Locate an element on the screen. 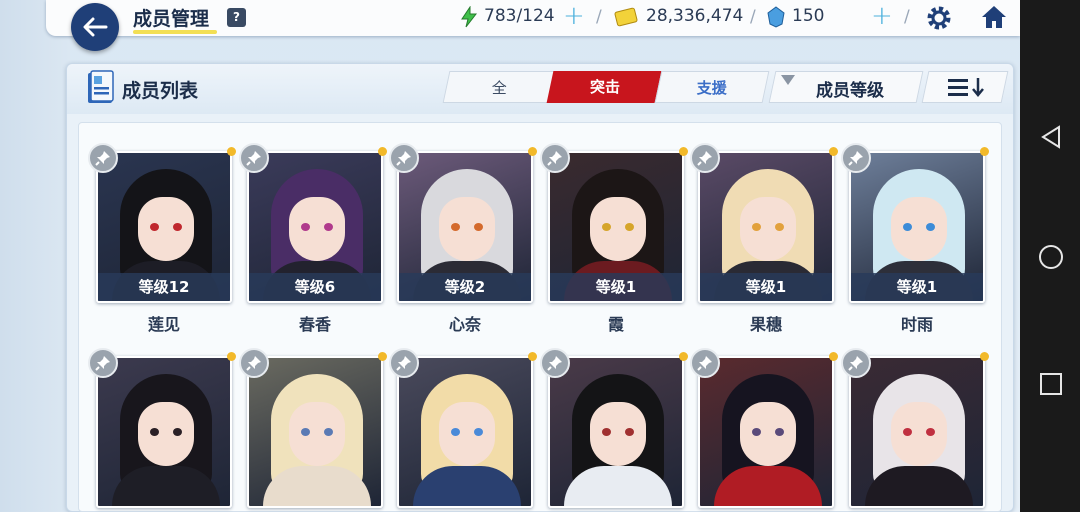 This screenshot has width=1080, height=512. gems-value: 150 is located at coordinates (808, 16).